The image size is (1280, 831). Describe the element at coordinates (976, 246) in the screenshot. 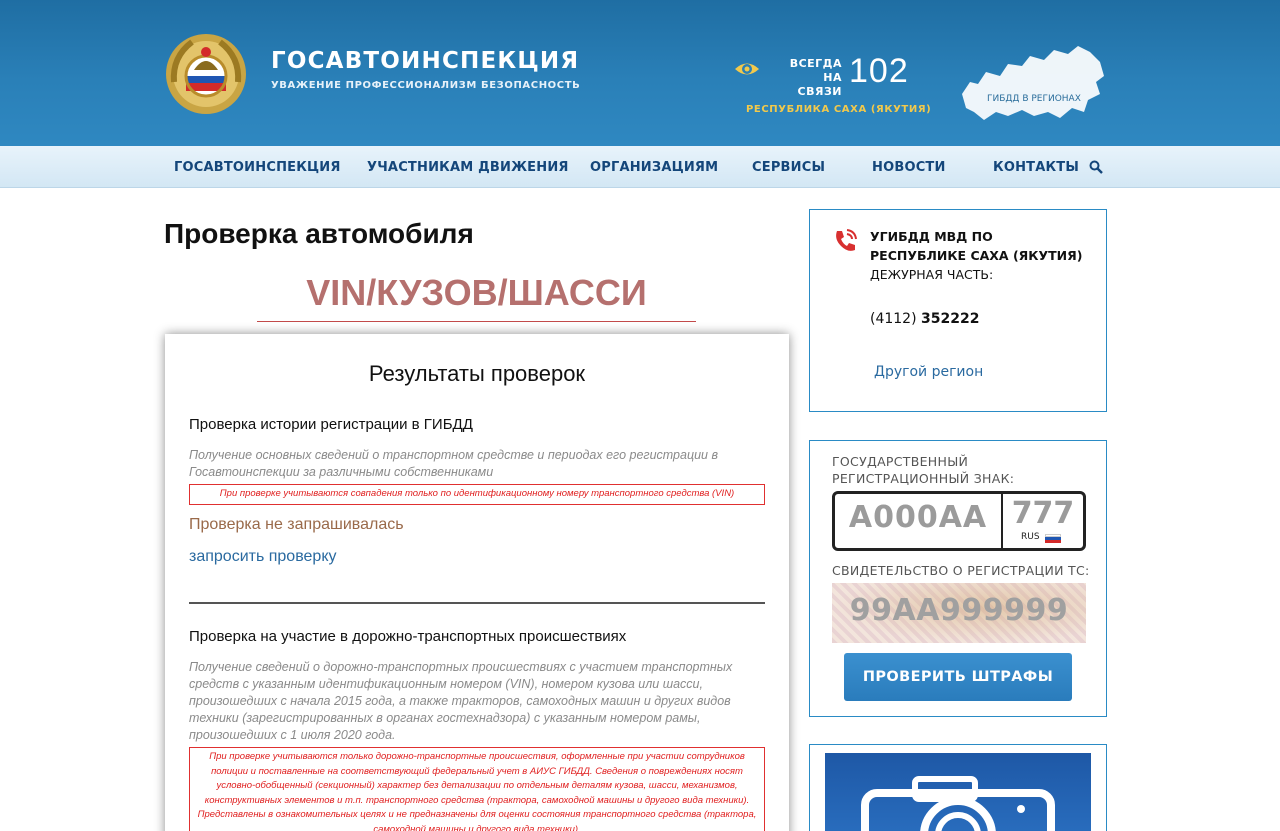

I see `traffic-police-org-name: УГИБДД МВД ПО РЕСПУБЛИКЕ САХА (ЯКУТИЯ)` at that location.